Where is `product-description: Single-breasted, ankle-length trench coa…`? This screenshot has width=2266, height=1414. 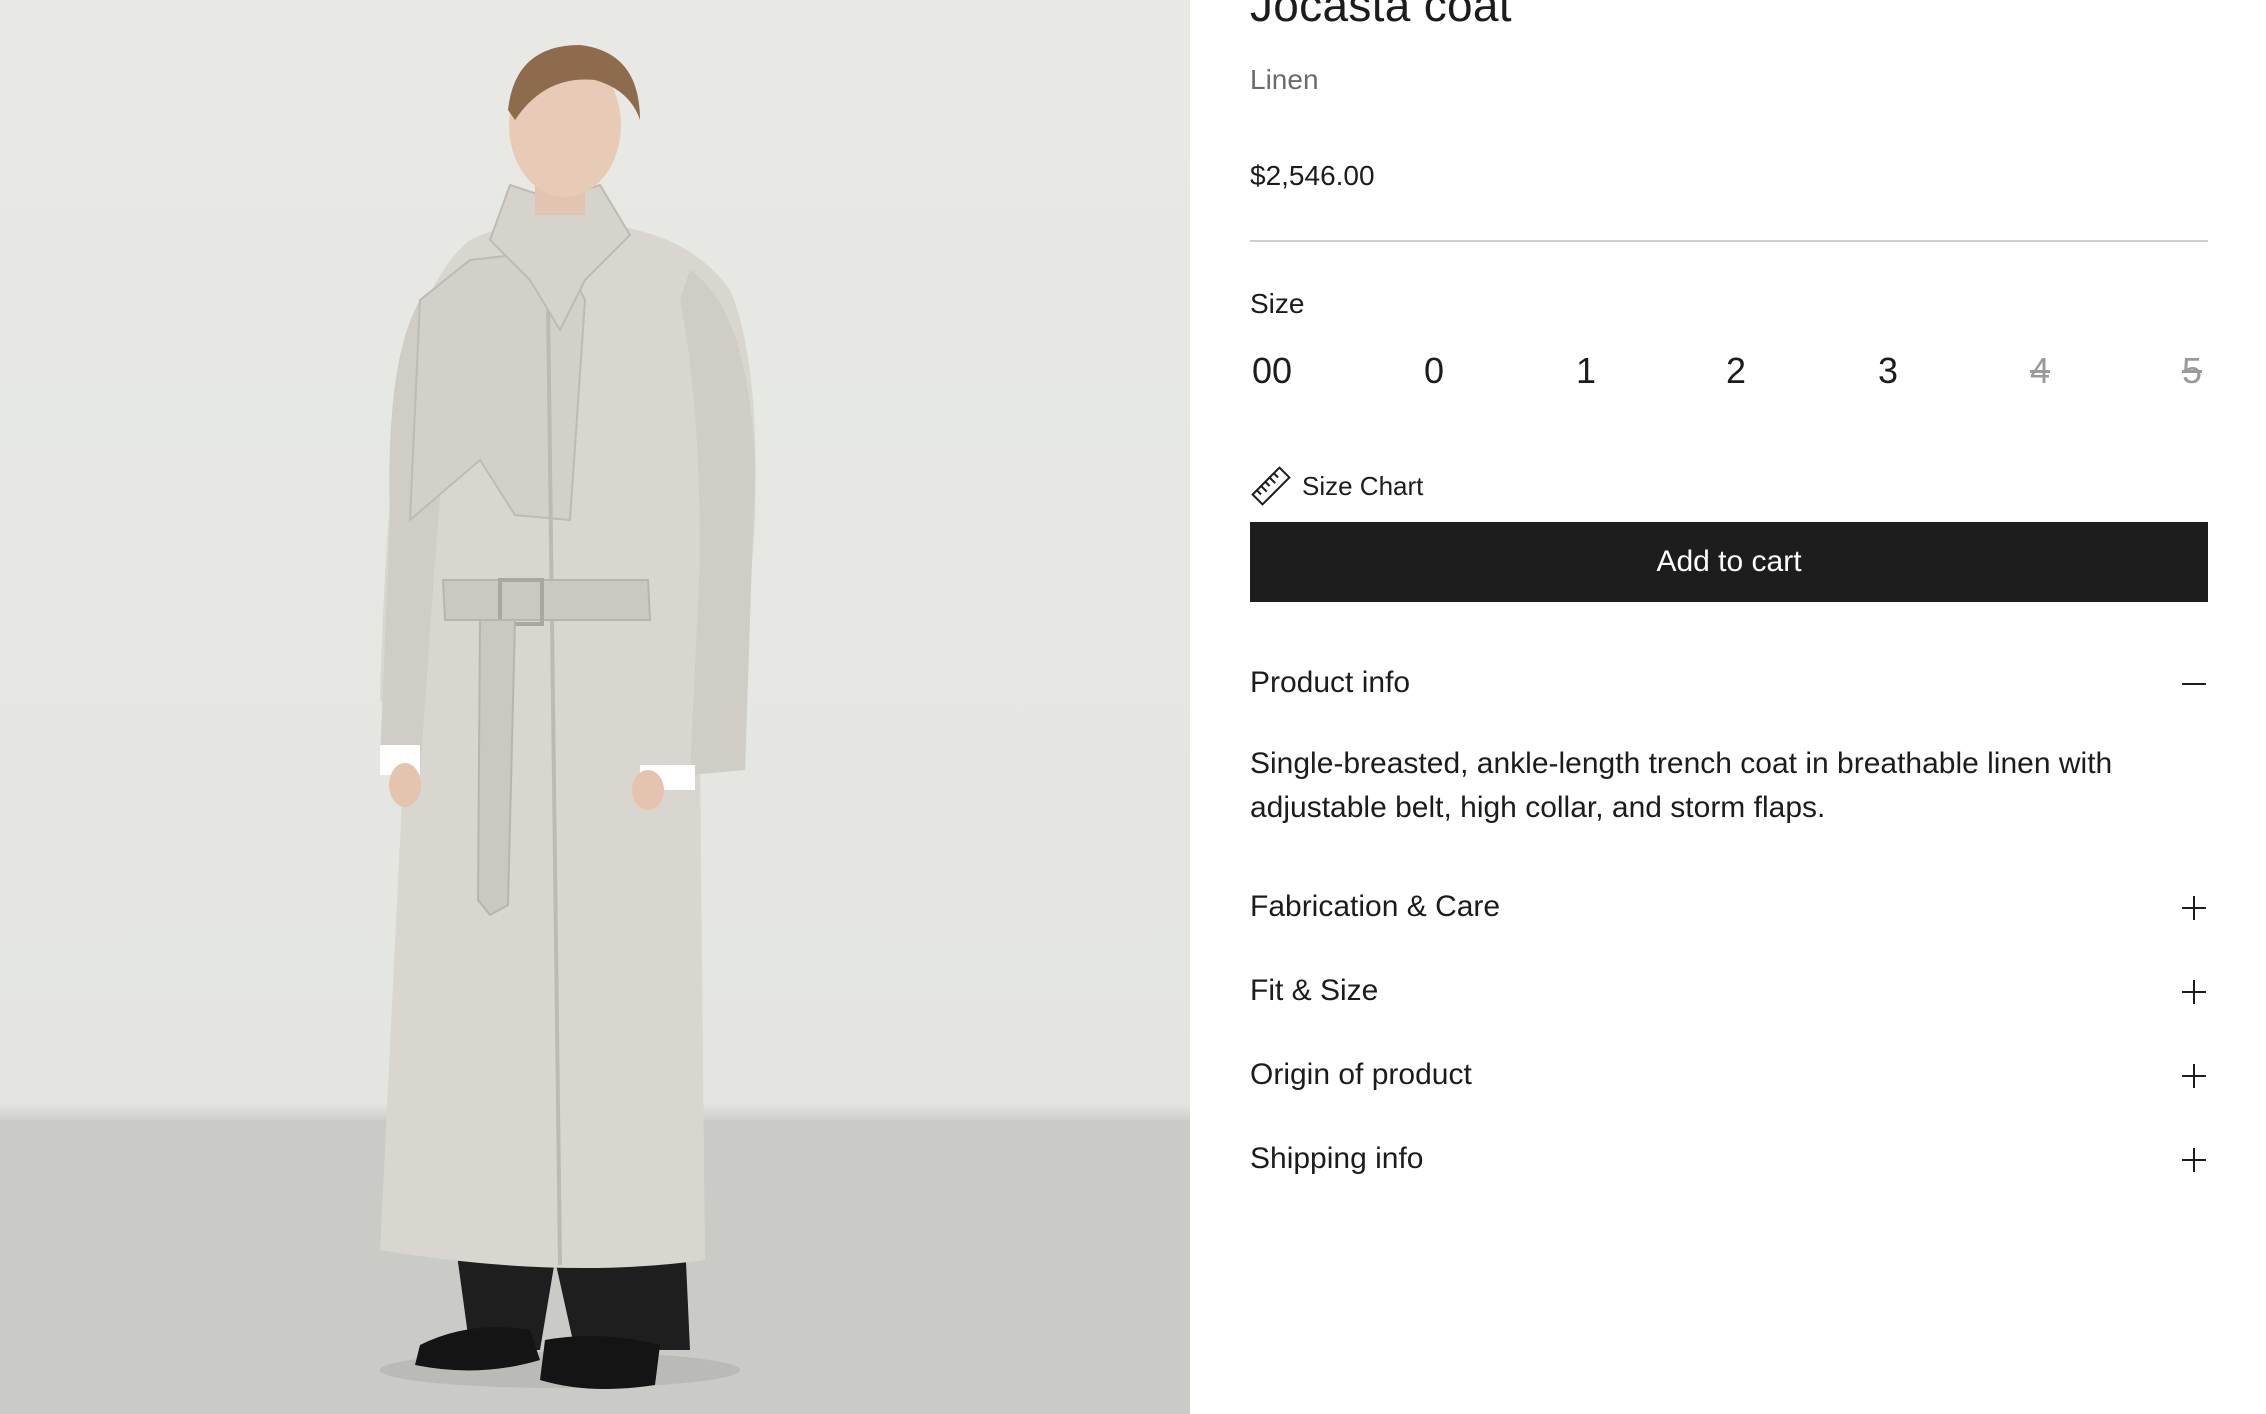
product-description: Single-breasted, ankle-length trench coa… is located at coordinates (1681, 785).